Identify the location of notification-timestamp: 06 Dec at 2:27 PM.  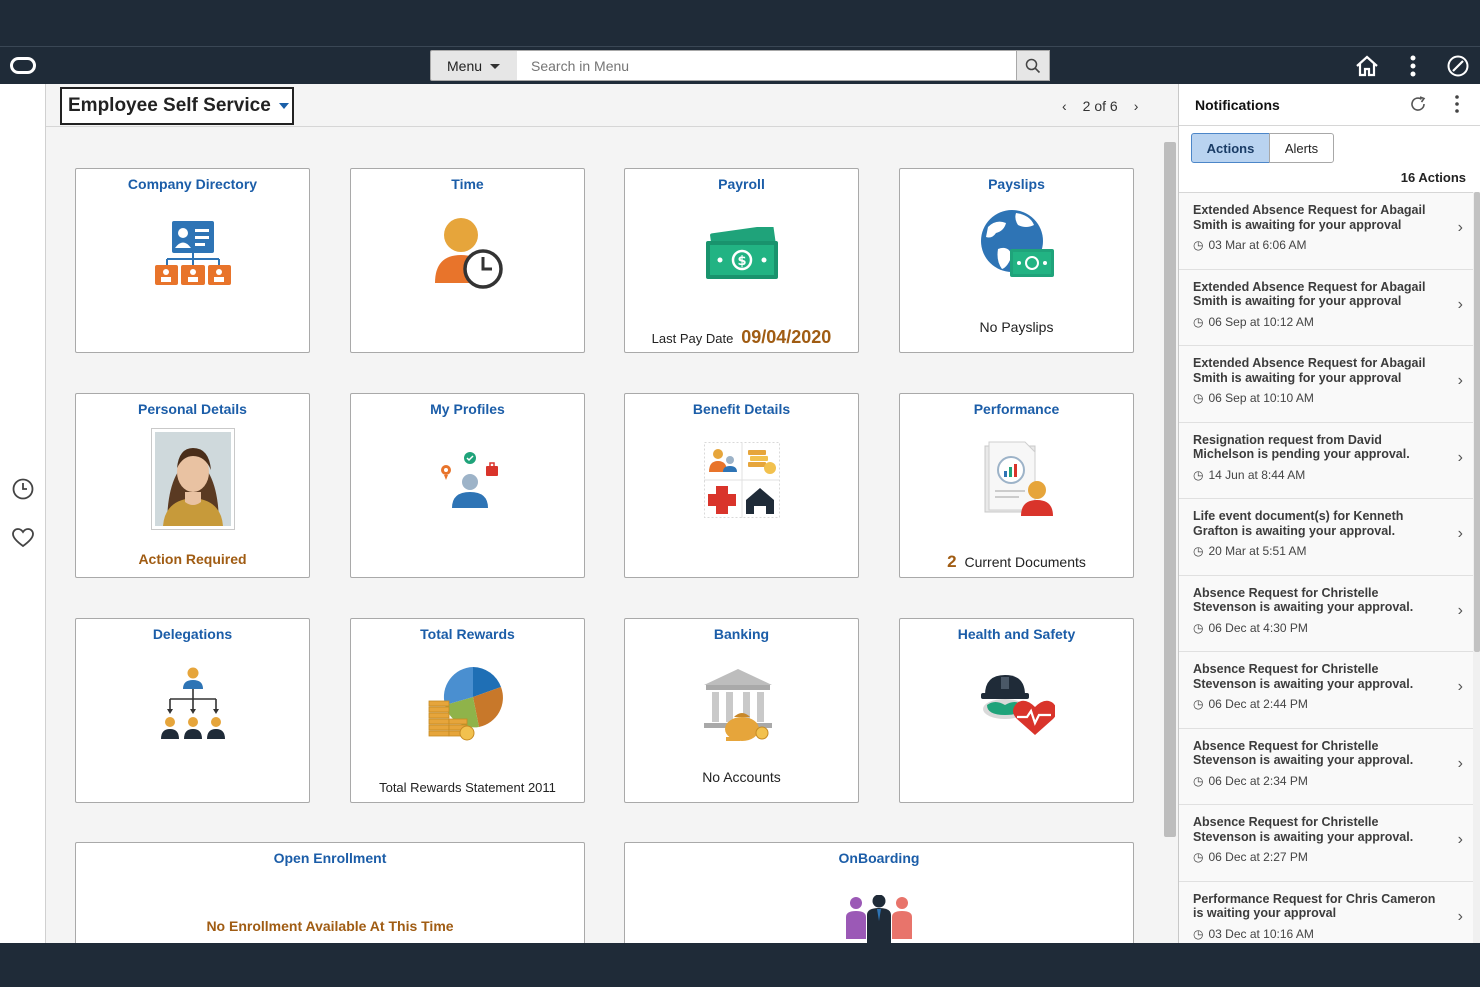
(1258, 857).